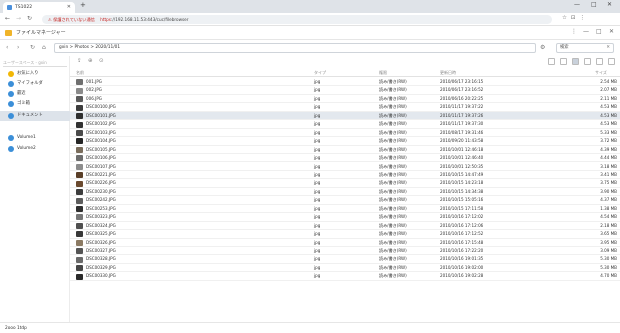 The width and height of the screenshot is (620, 333). What do you see at coordinates (462, 124) in the screenshot?
I see `cell-date: 2010/11/17 19:37:30` at bounding box center [462, 124].